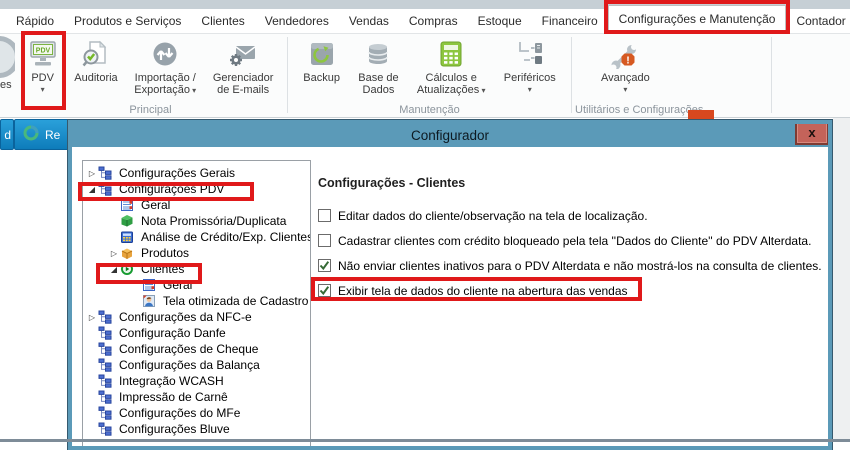 The height and width of the screenshot is (450, 850). Describe the element at coordinates (196, 189) in the screenshot. I see `tree-item-configurações-pdv: ◢ Configurações PDV` at that location.